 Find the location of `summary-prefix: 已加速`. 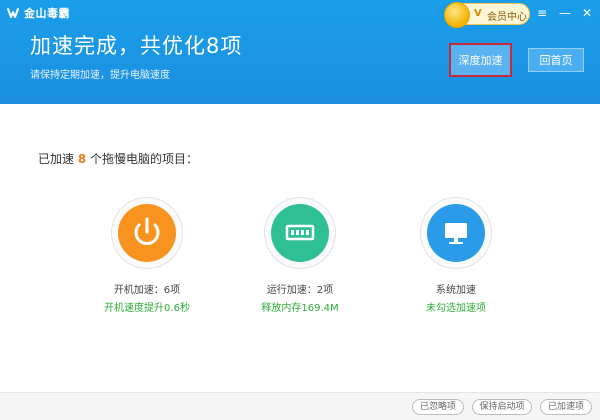

summary-prefix: 已加速 is located at coordinates (56, 159).